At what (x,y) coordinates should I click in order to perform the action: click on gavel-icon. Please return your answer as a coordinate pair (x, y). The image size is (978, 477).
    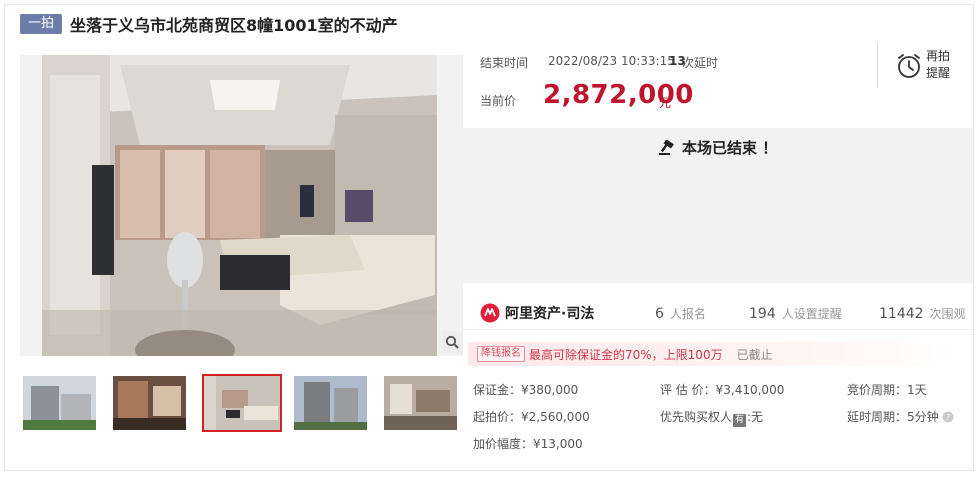
    Looking at the image, I should click on (666, 147).